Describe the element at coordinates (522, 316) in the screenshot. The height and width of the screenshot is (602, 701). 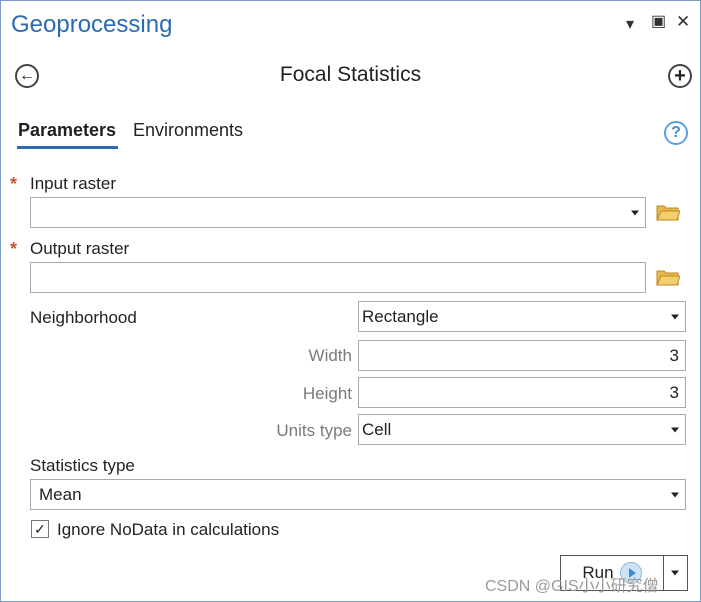
I see `neighborhood-select: Rectangle` at that location.